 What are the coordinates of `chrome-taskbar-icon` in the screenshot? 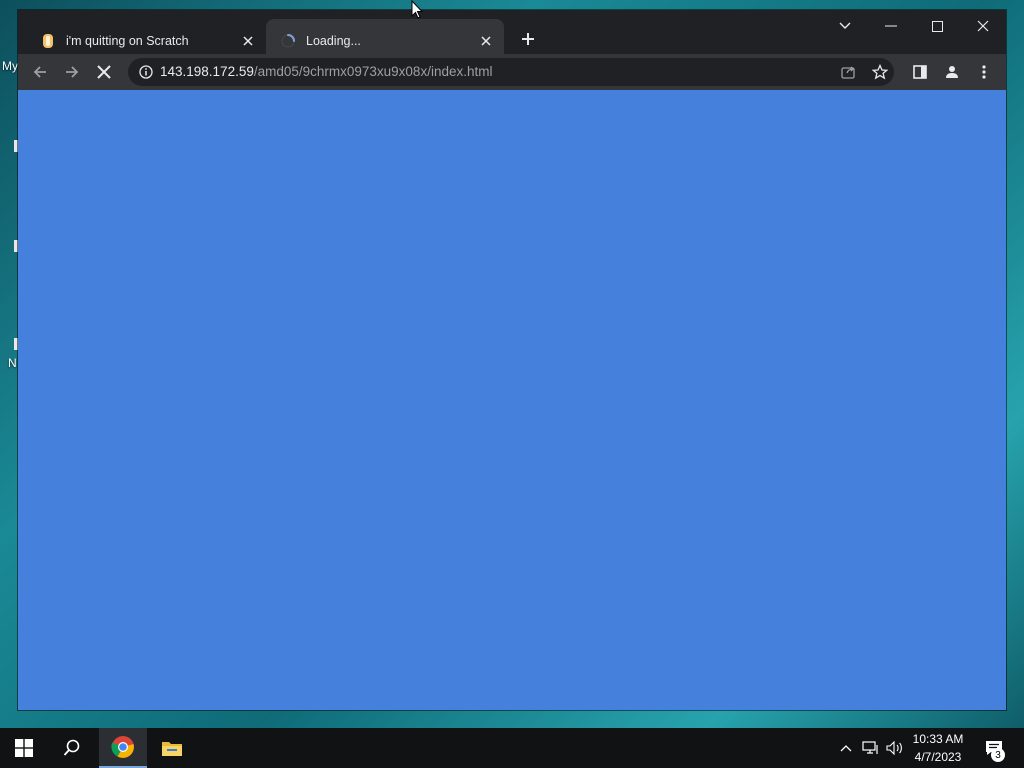 It's located at (123, 748).